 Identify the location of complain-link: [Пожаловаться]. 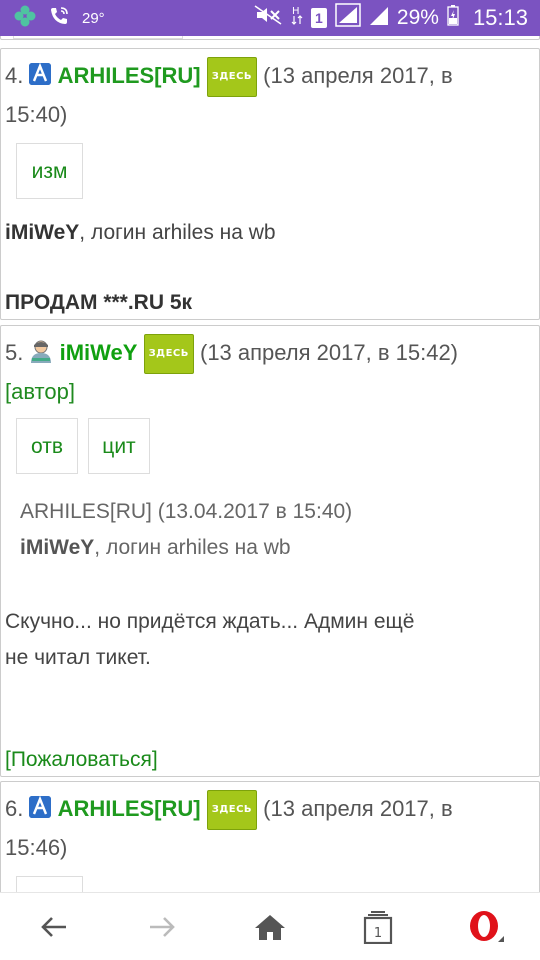
(81, 760).